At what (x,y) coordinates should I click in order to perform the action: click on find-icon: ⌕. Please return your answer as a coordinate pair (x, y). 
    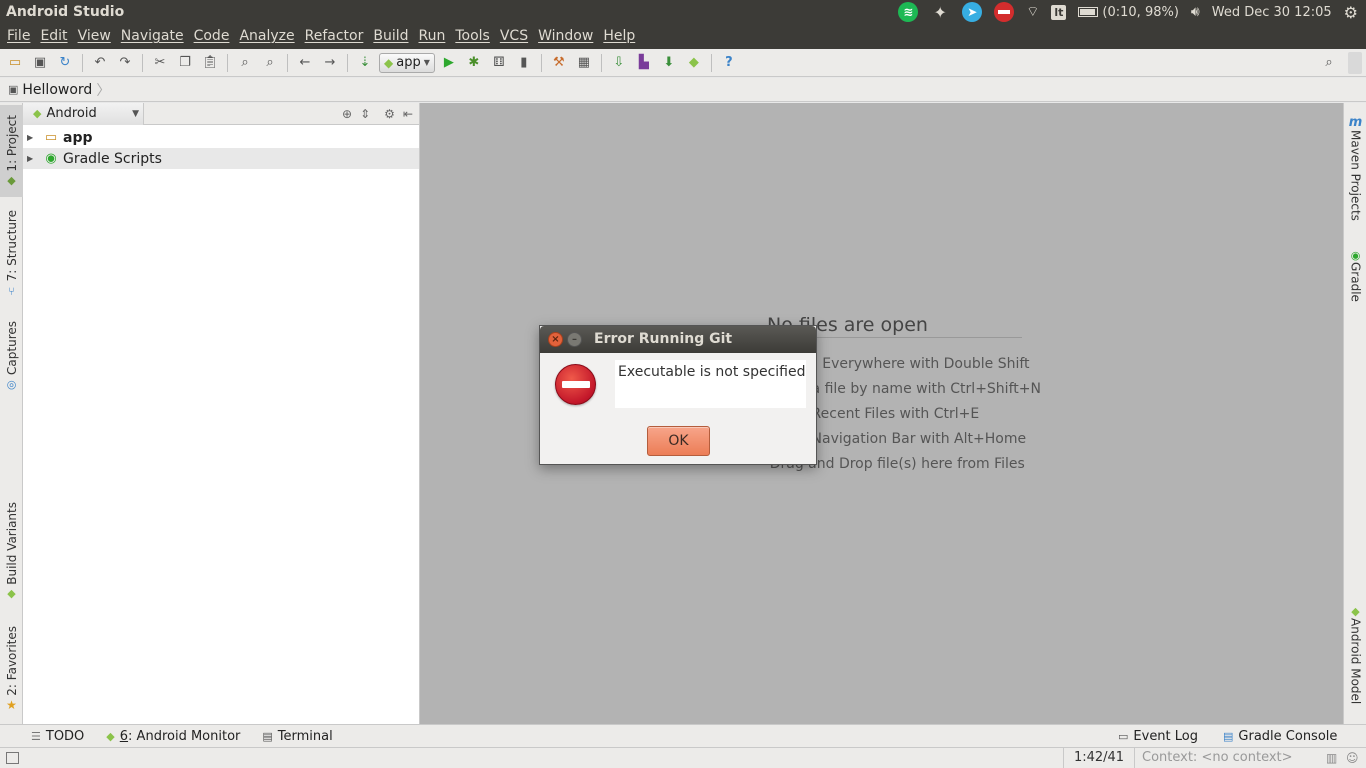
    Looking at the image, I should click on (245, 63).